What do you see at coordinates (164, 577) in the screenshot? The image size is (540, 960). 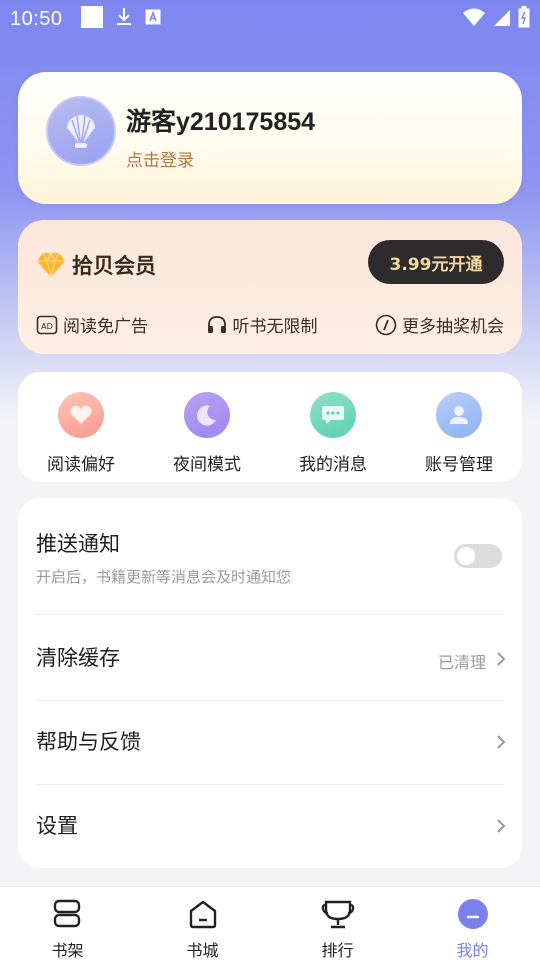 I see `push-subtitle: 开启后，书籍更新等消息会及时通知您` at bounding box center [164, 577].